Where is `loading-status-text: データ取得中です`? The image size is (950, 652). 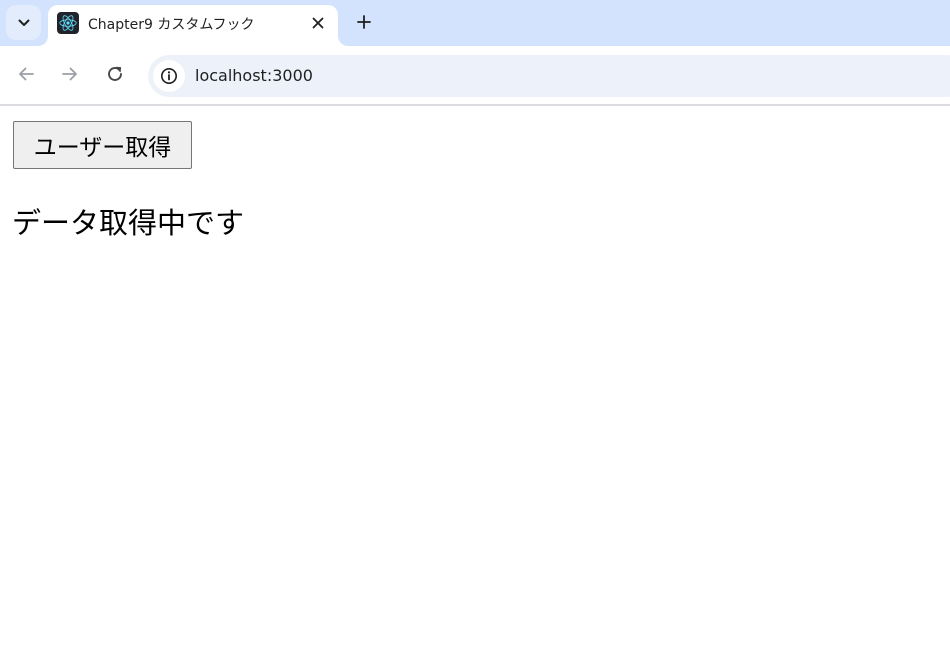
loading-status-text: データ取得中です is located at coordinates (128, 223).